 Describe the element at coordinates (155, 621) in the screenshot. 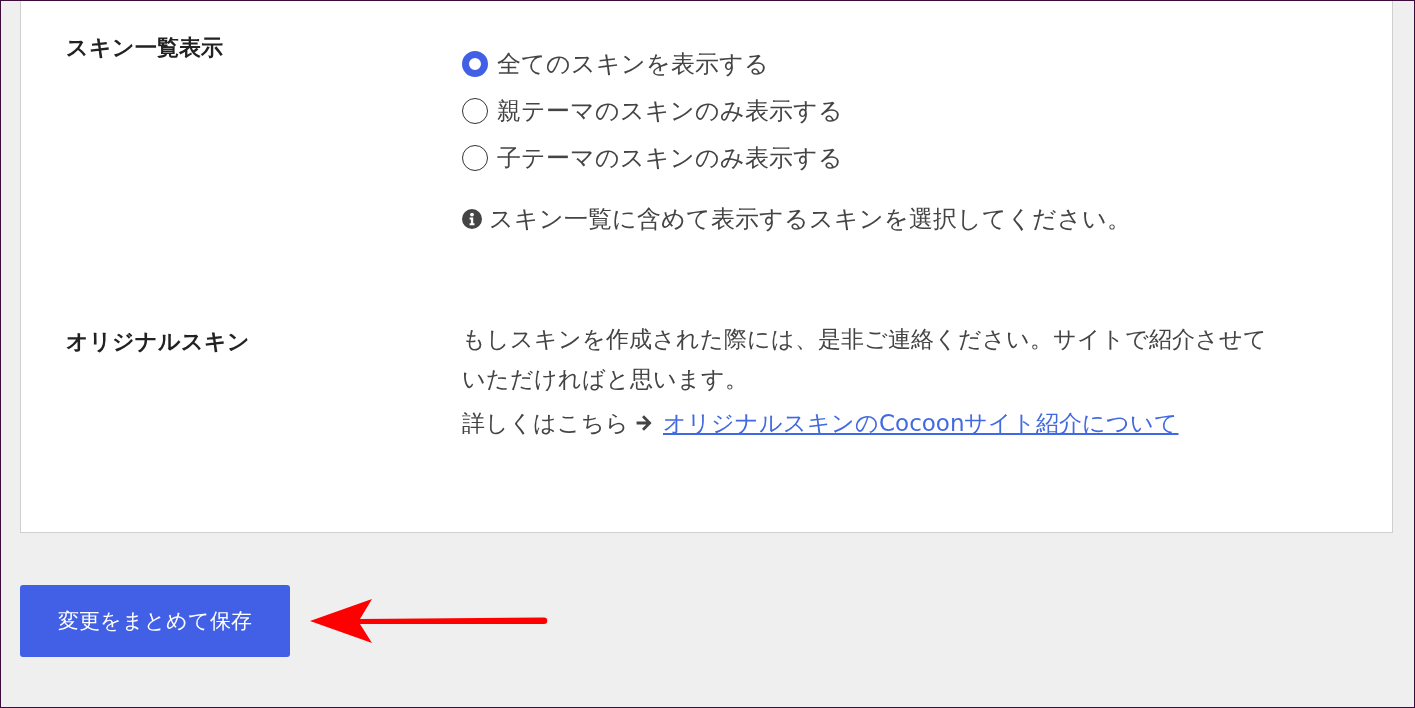

I see `save-button: 変更をまとめて保存` at that location.